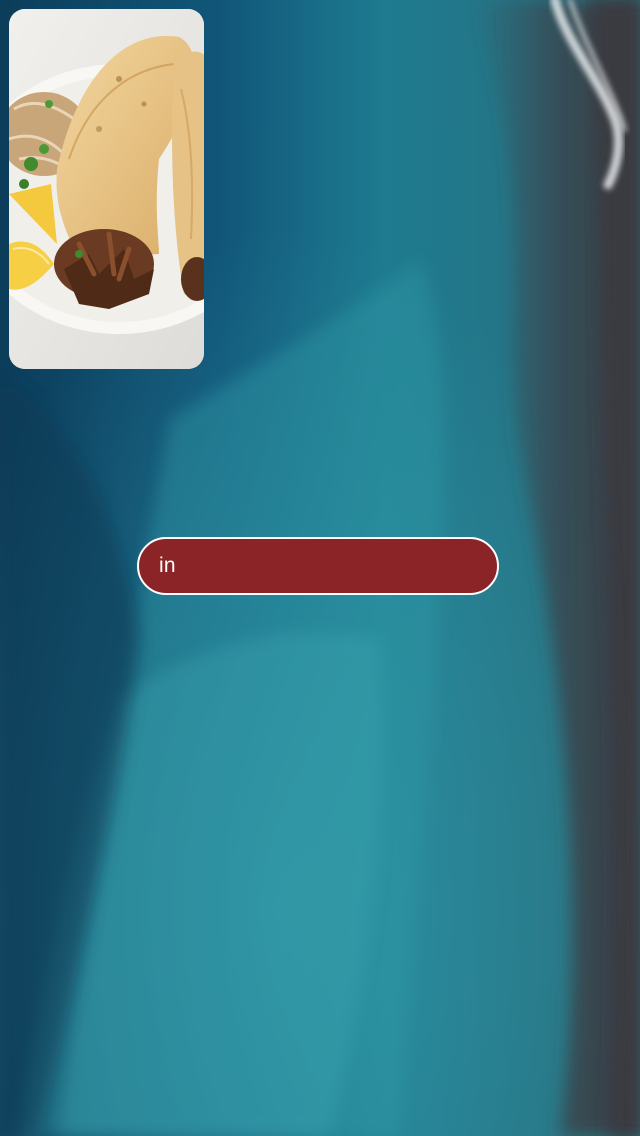 The image size is (640, 1136). Describe the element at coordinates (167, 565) in the screenshot. I see `input-value: in` at that location.